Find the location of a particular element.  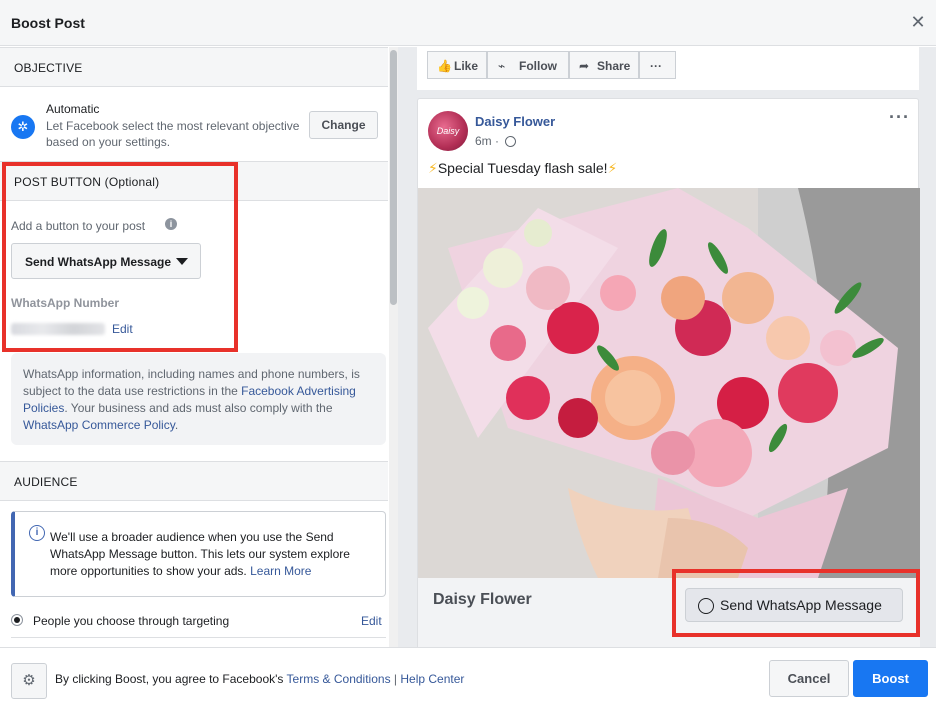

follow-button: ⌁ Follow is located at coordinates (528, 65).